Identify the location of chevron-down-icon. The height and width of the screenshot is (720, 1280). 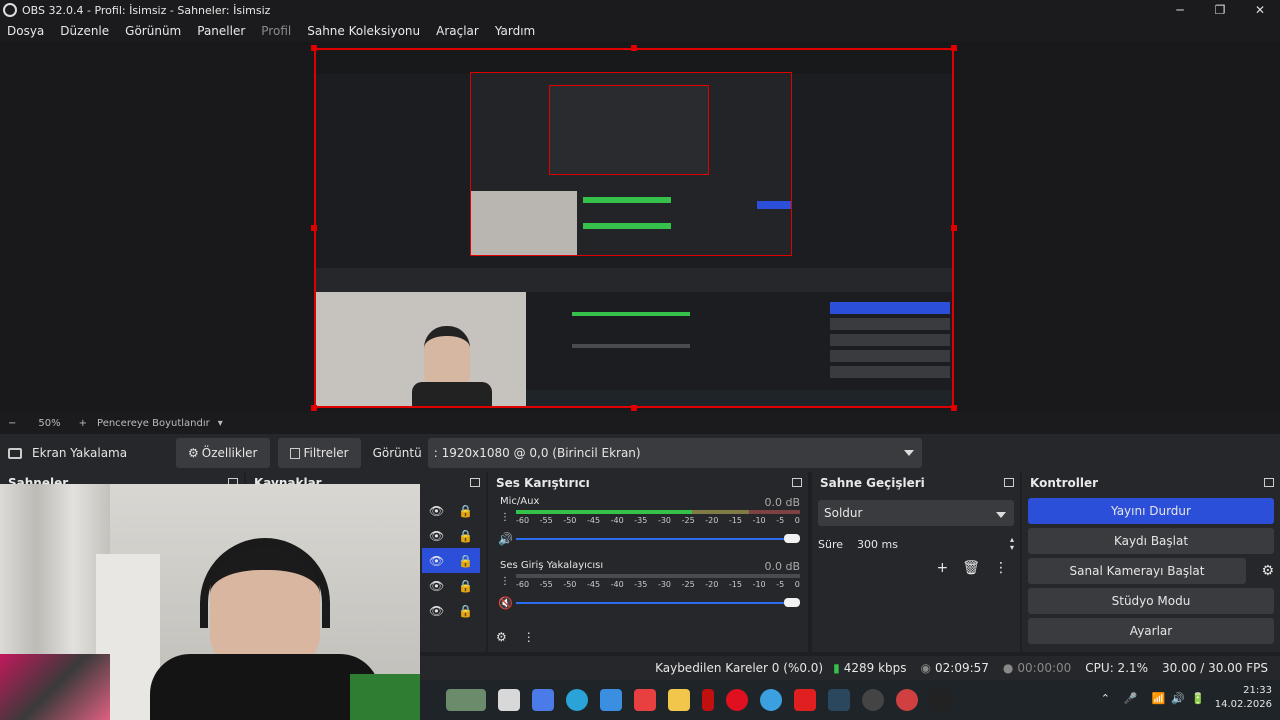
(1001, 515).